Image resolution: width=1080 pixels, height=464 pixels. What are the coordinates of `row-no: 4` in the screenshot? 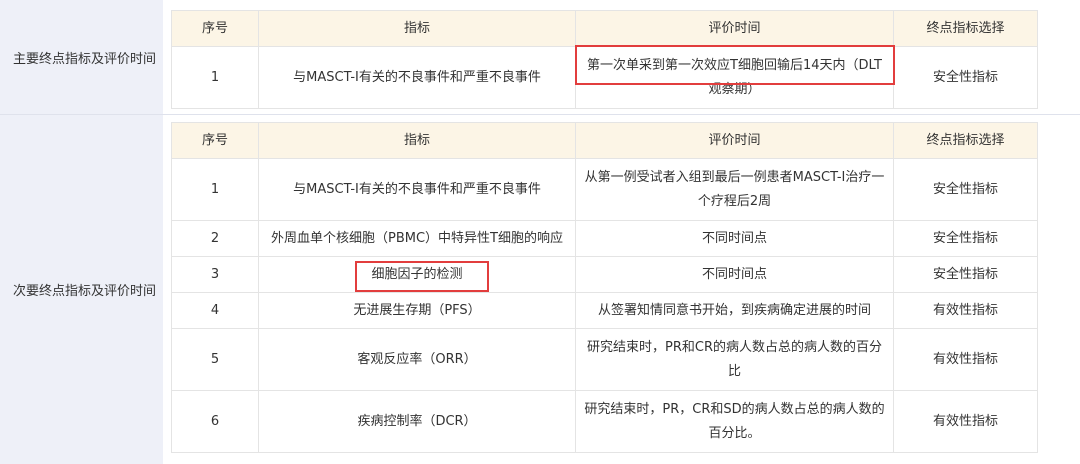 It's located at (215, 310).